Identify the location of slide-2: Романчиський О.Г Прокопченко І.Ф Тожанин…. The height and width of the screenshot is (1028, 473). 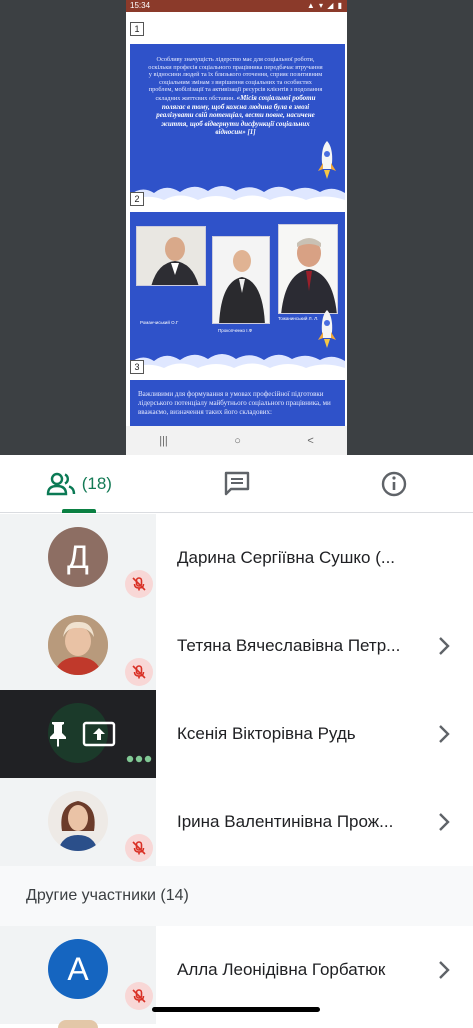
(237, 293).